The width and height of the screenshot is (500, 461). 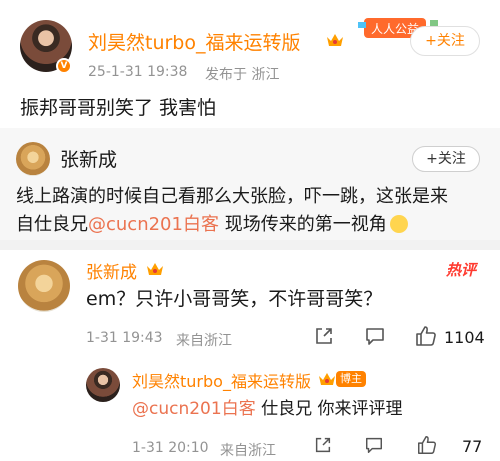 What do you see at coordinates (170, 448) in the screenshot?
I see `reply-timestamp: 1-31 20:10` at bounding box center [170, 448].